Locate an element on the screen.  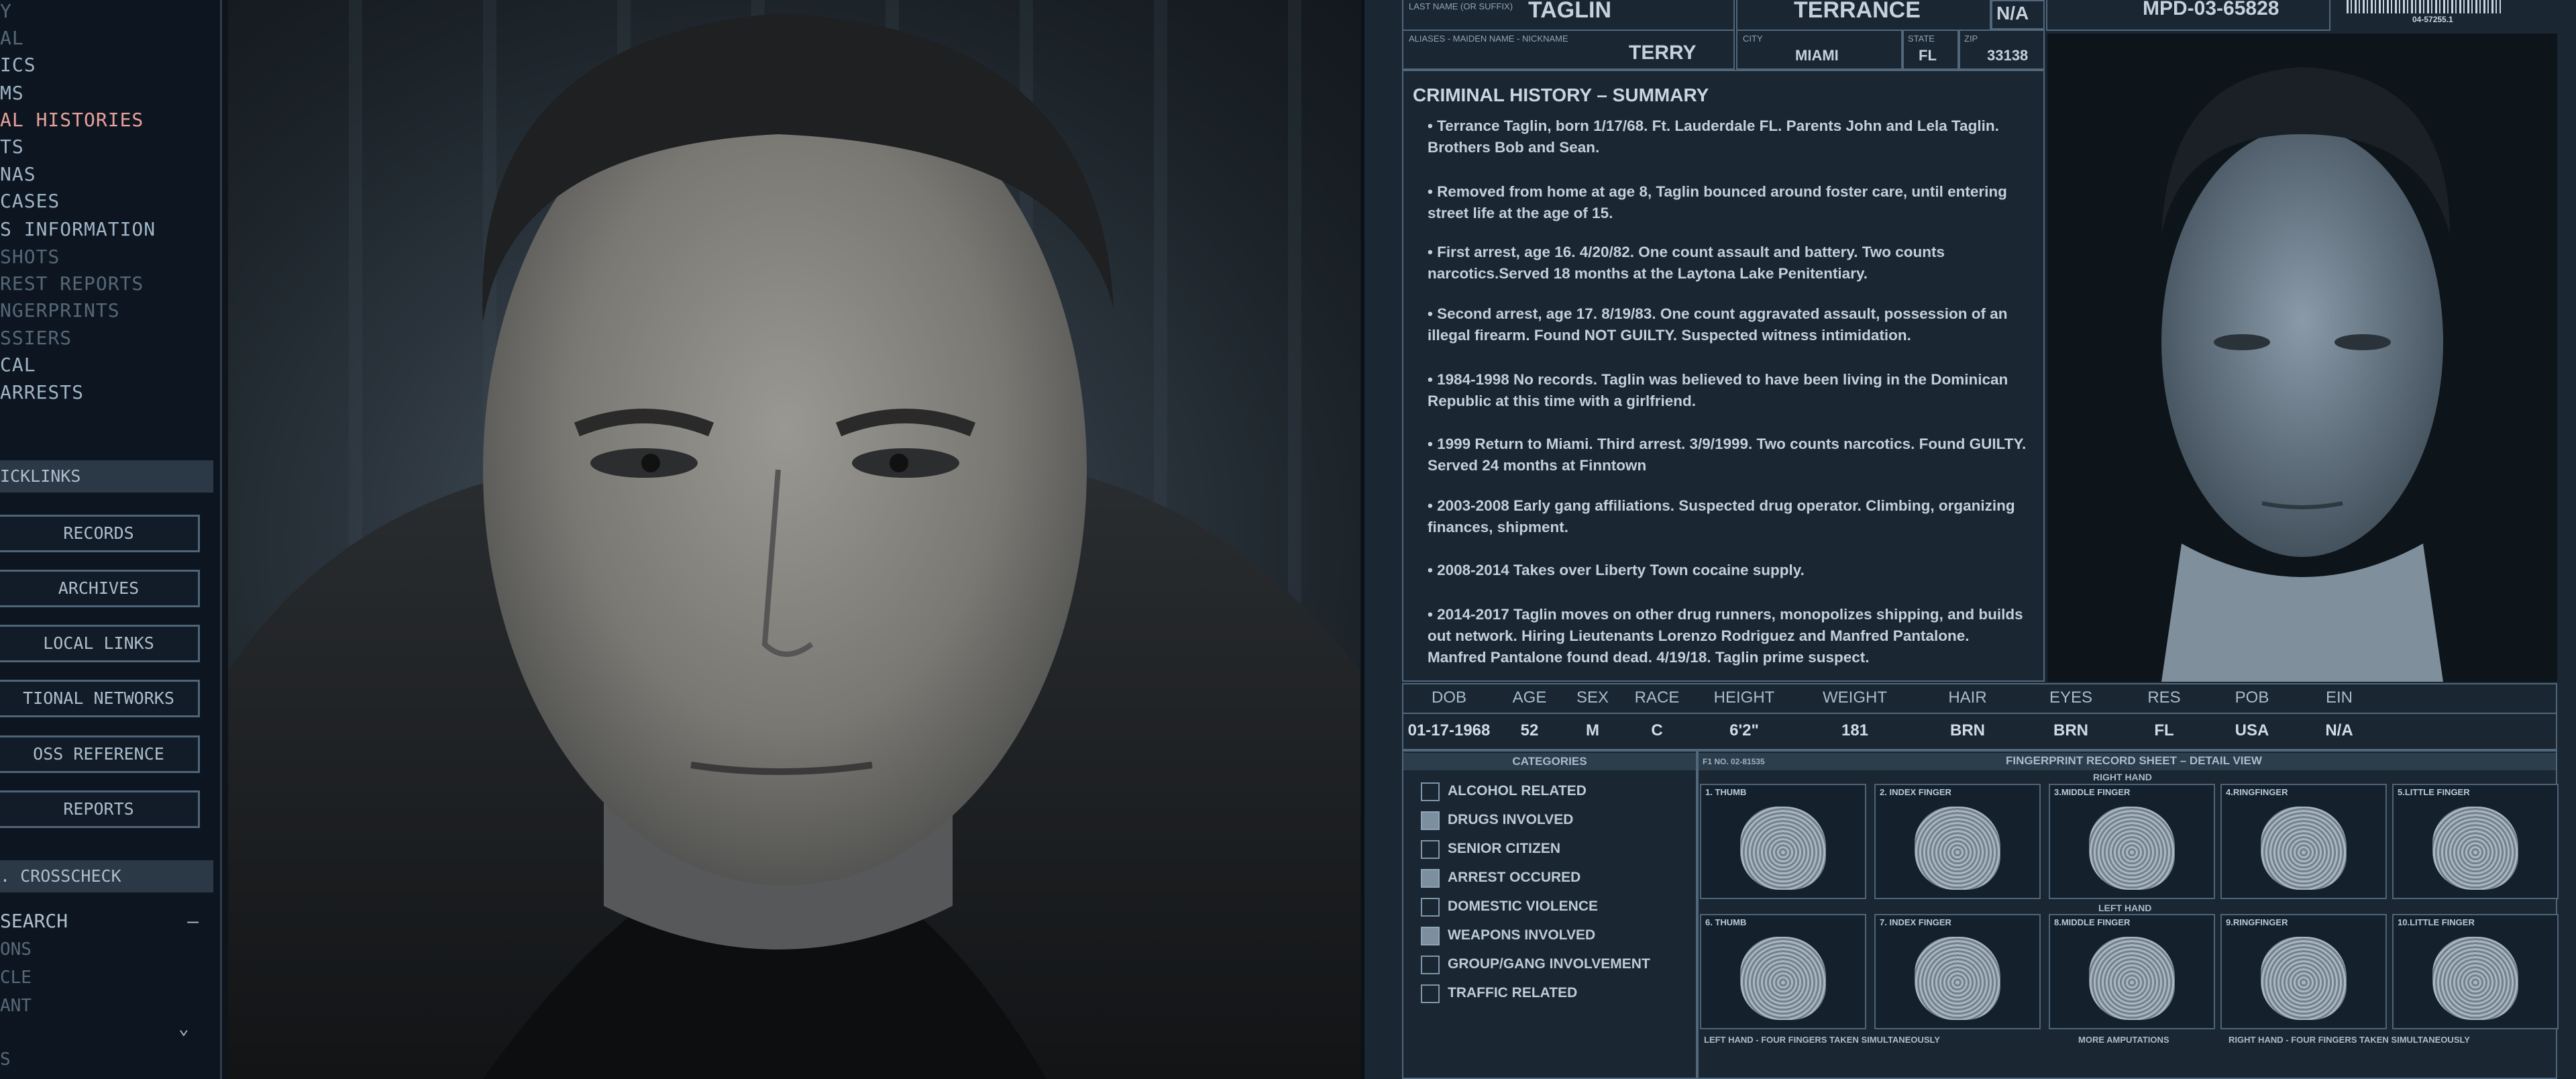
fingerprint-cell: 7. INDEX FINGER is located at coordinates (1957, 971).